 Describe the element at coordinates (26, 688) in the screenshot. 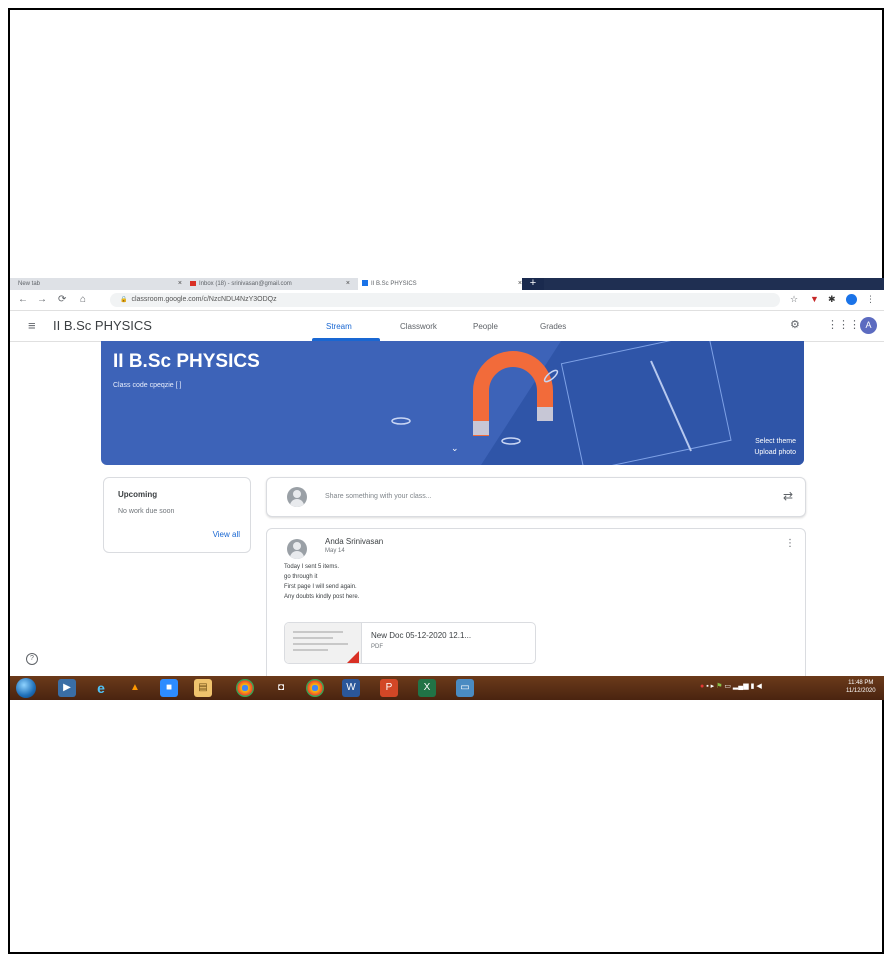

I see `start-button-icon` at that location.